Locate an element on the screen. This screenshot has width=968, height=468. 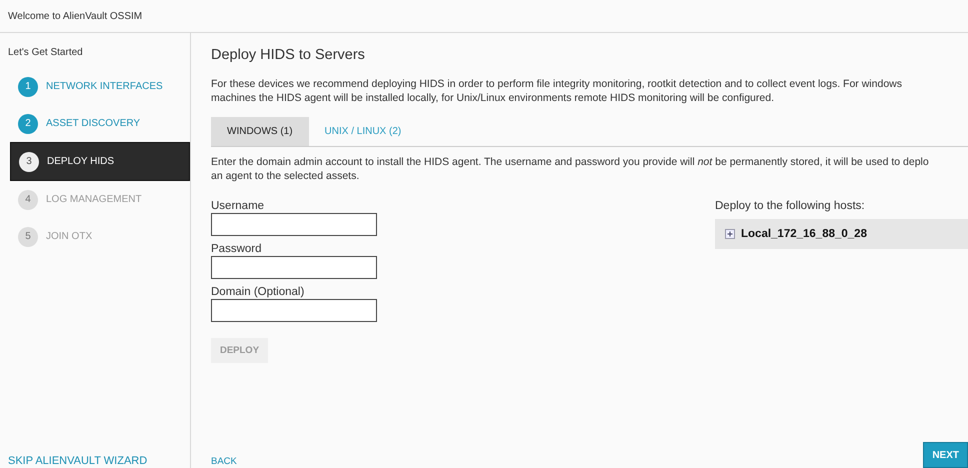
wizard-step: 5 JOIN OTX is located at coordinates (95, 236).